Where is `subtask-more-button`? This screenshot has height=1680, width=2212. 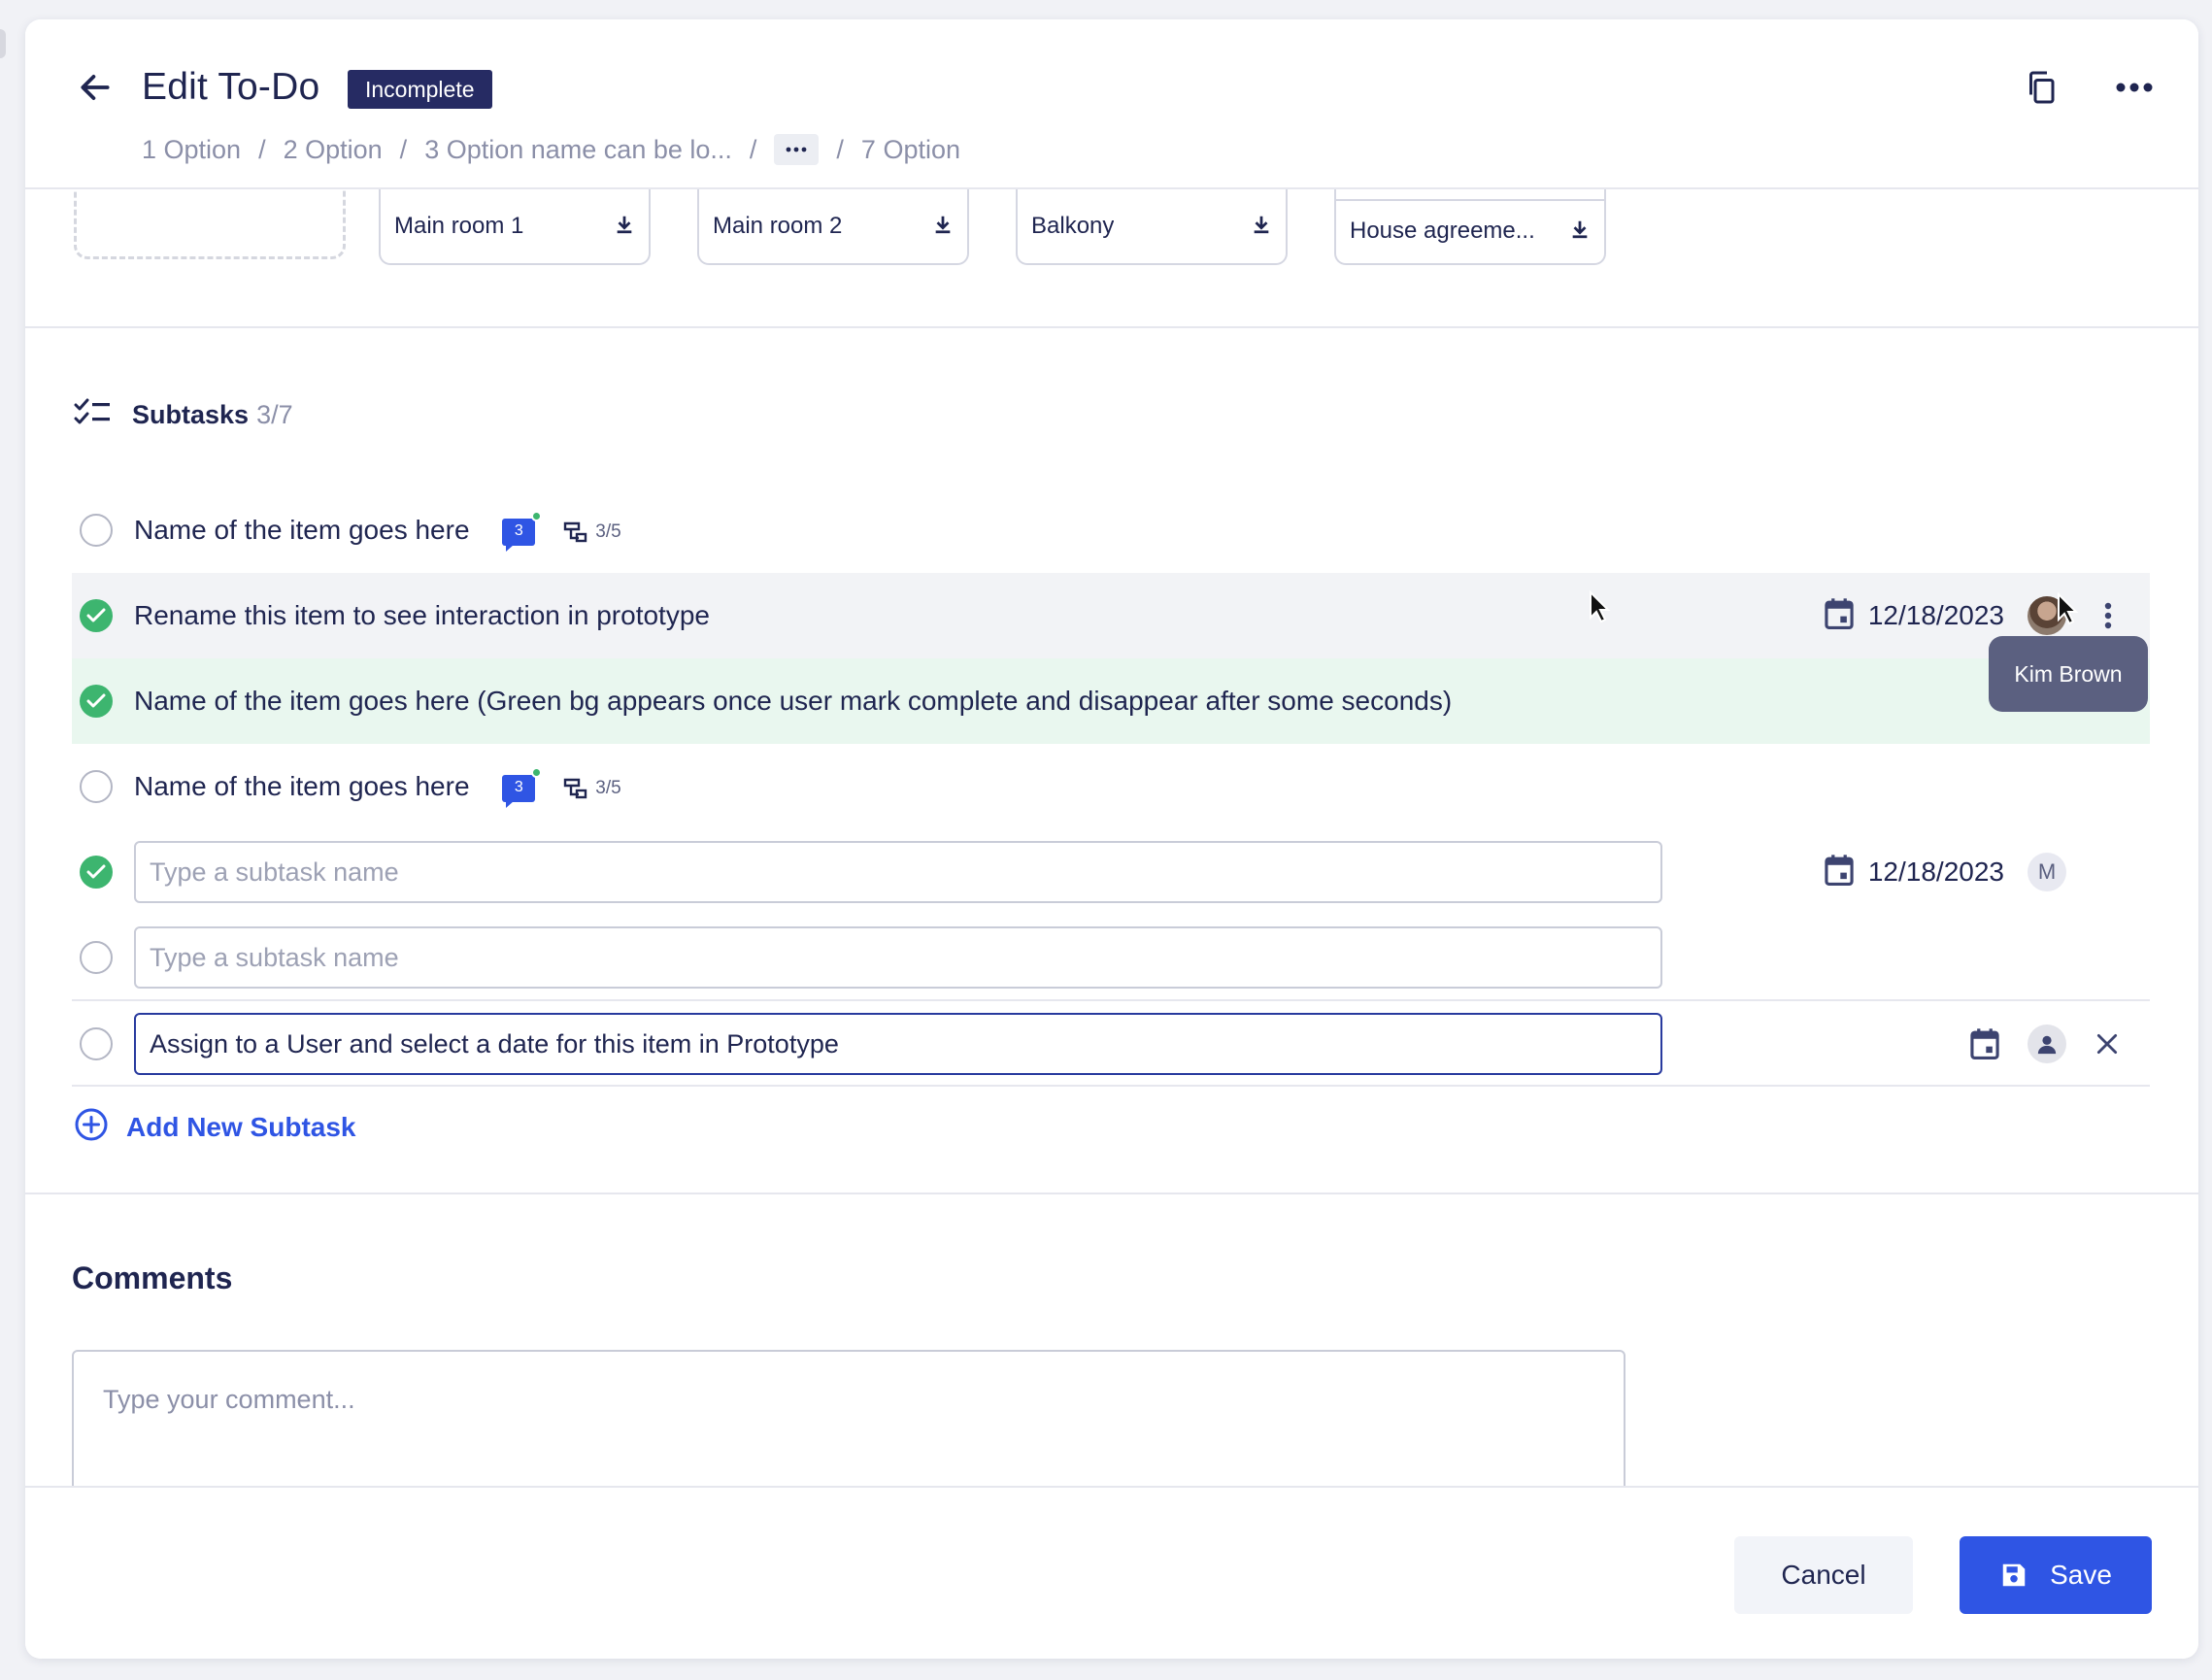 subtask-more-button is located at coordinates (2108, 615).